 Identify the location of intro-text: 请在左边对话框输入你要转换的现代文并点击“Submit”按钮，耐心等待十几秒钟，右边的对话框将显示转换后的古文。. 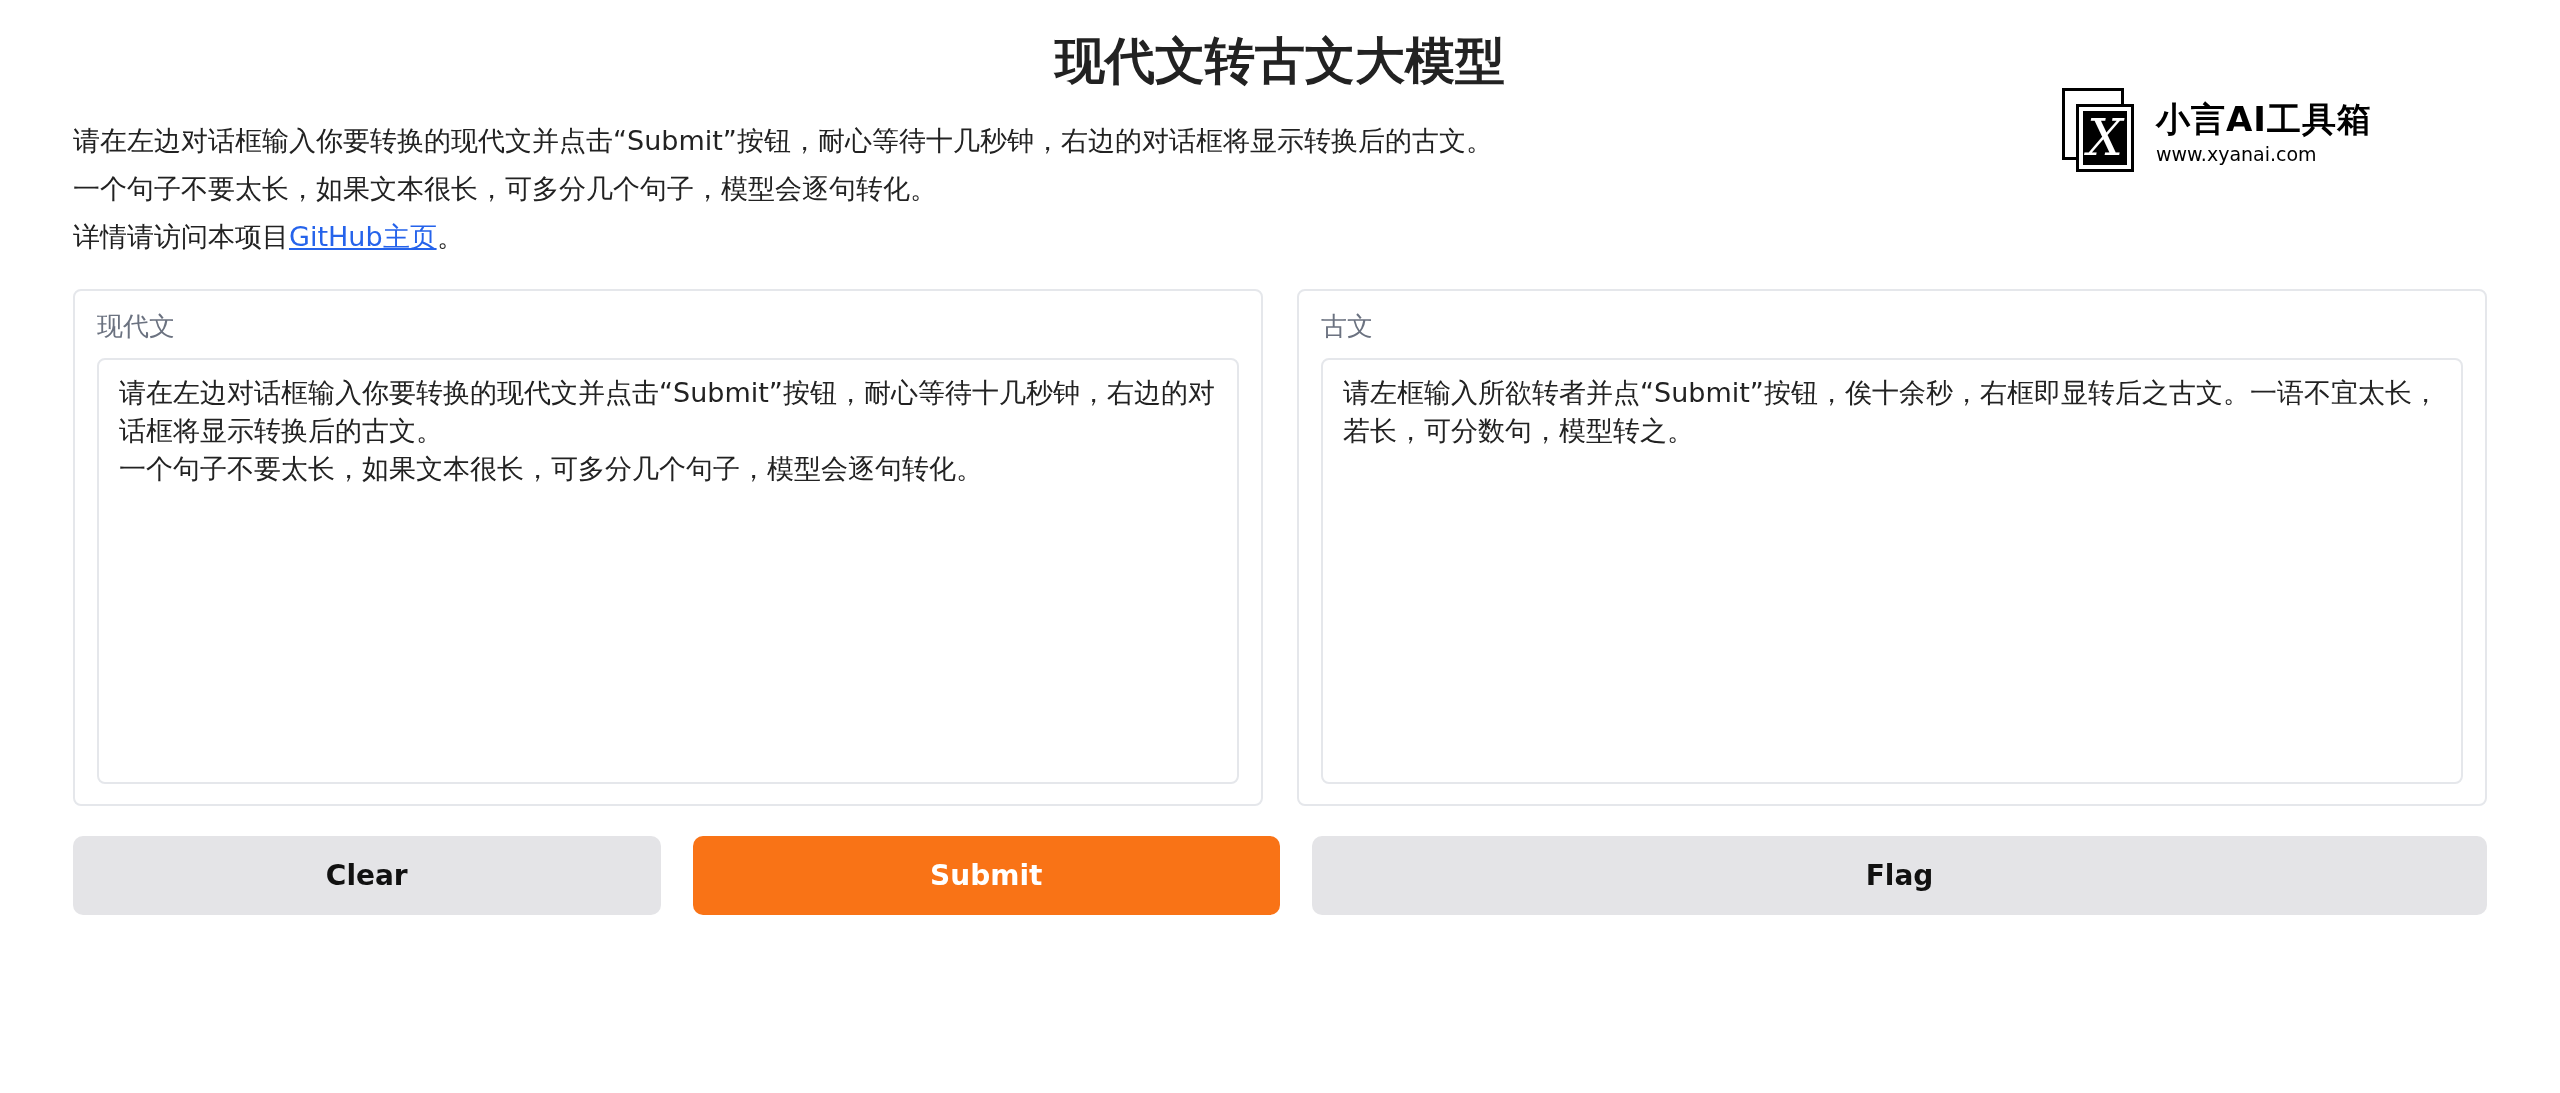
(783, 141).